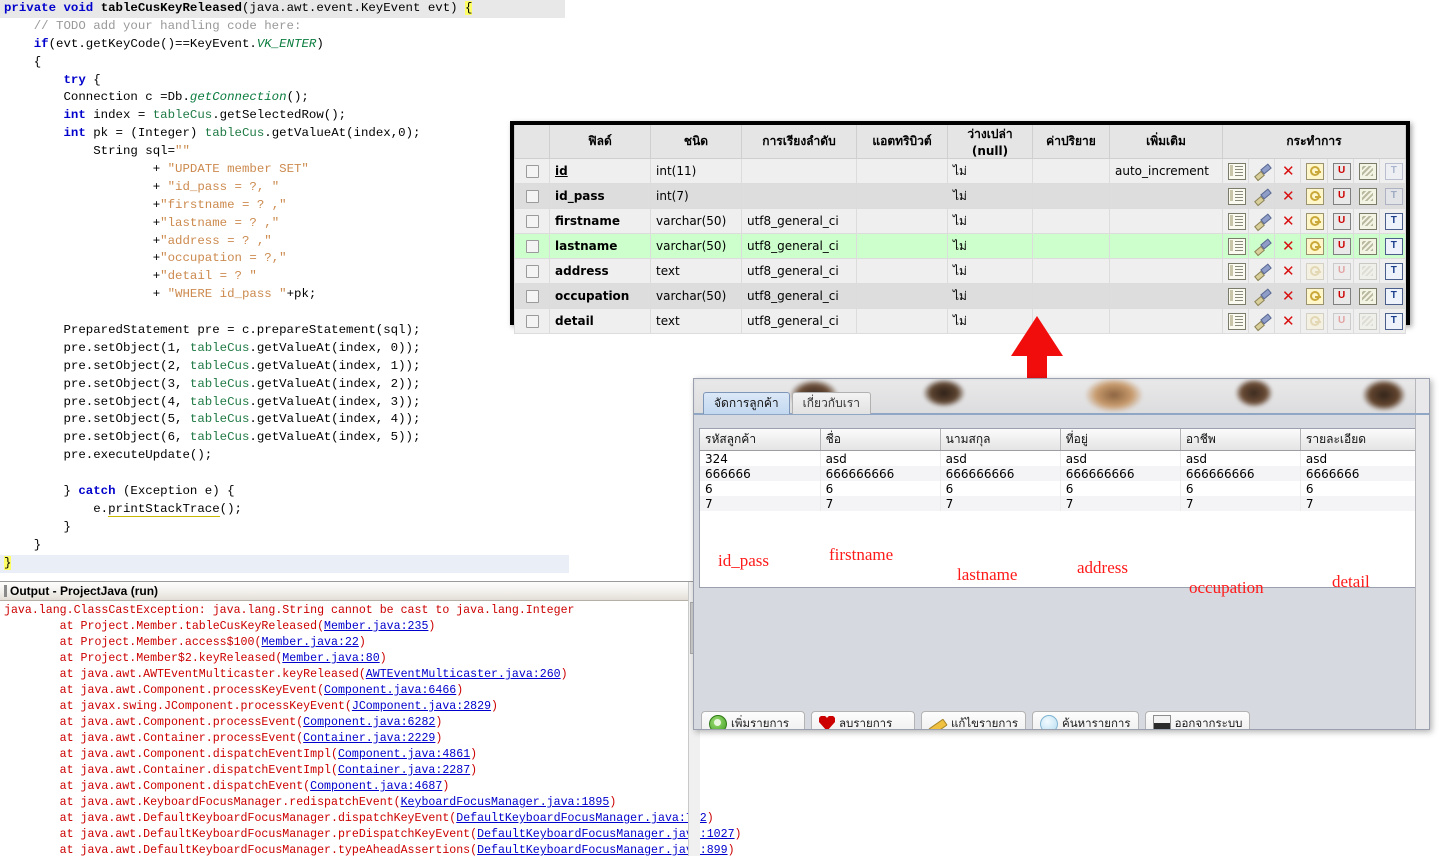 The image size is (1448, 859). What do you see at coordinates (1360, 440) in the screenshot?
I see `customer-column-header: รายละเอียด` at bounding box center [1360, 440].